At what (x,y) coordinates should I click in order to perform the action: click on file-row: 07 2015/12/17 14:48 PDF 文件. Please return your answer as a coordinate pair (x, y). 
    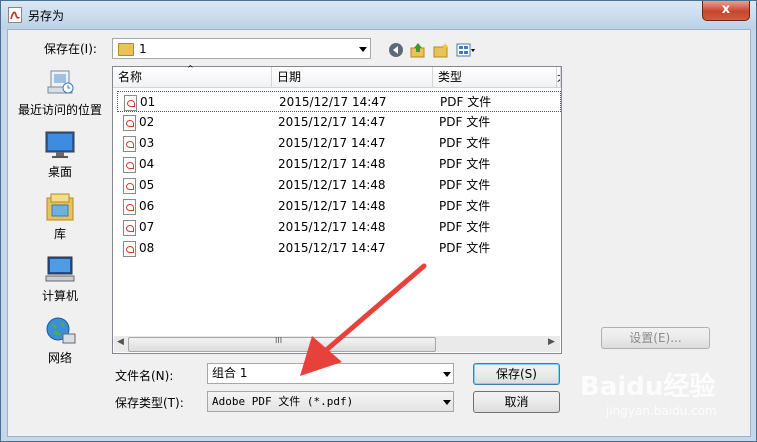
    Looking at the image, I should click on (339, 227).